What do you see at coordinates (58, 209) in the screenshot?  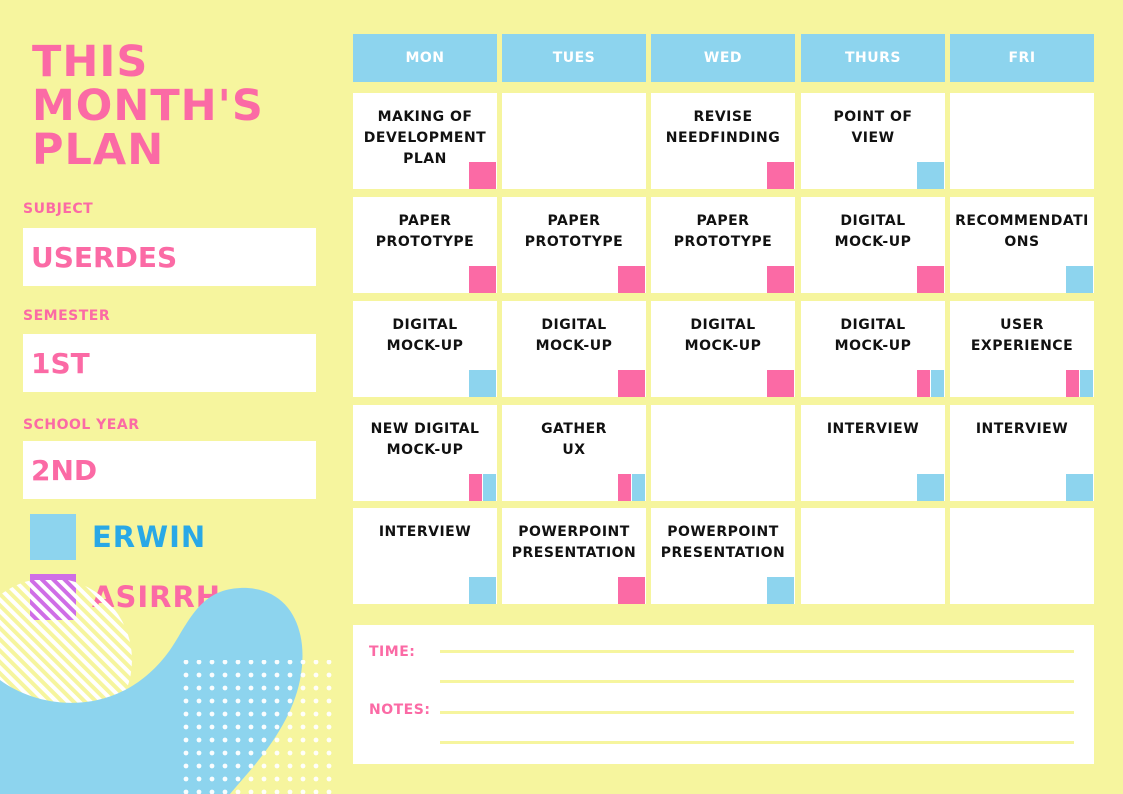 I see `subject-label: SUBJECT` at bounding box center [58, 209].